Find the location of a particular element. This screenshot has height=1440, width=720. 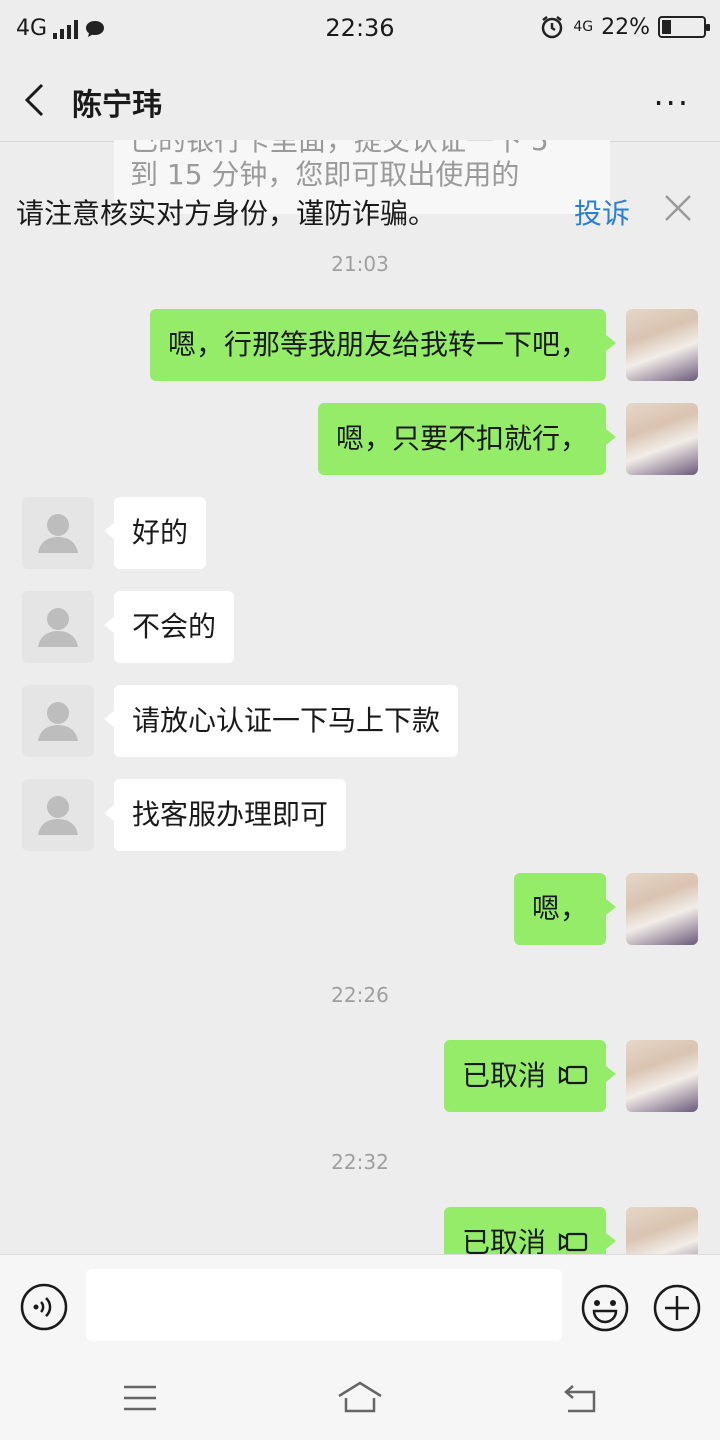

battery-icon is located at coordinates (684, 27).